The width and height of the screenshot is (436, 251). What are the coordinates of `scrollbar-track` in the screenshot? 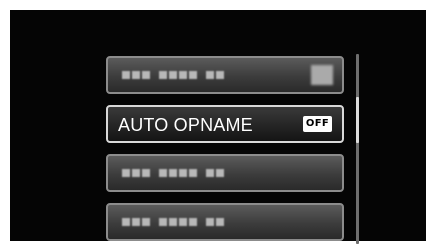 It's located at (357, 149).